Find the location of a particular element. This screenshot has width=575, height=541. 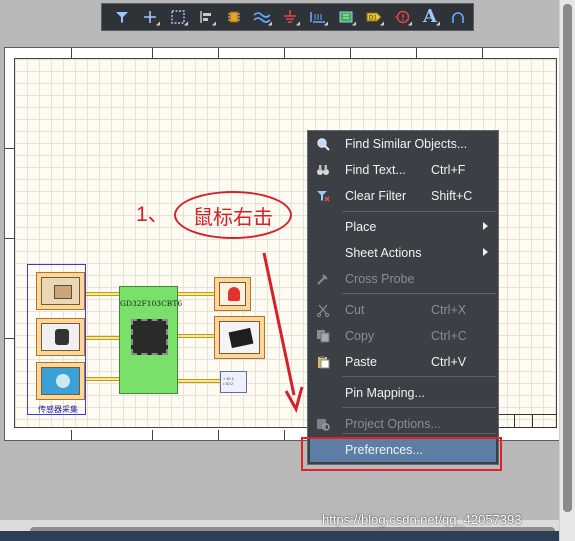

binoculars-icon is located at coordinates (323, 170).